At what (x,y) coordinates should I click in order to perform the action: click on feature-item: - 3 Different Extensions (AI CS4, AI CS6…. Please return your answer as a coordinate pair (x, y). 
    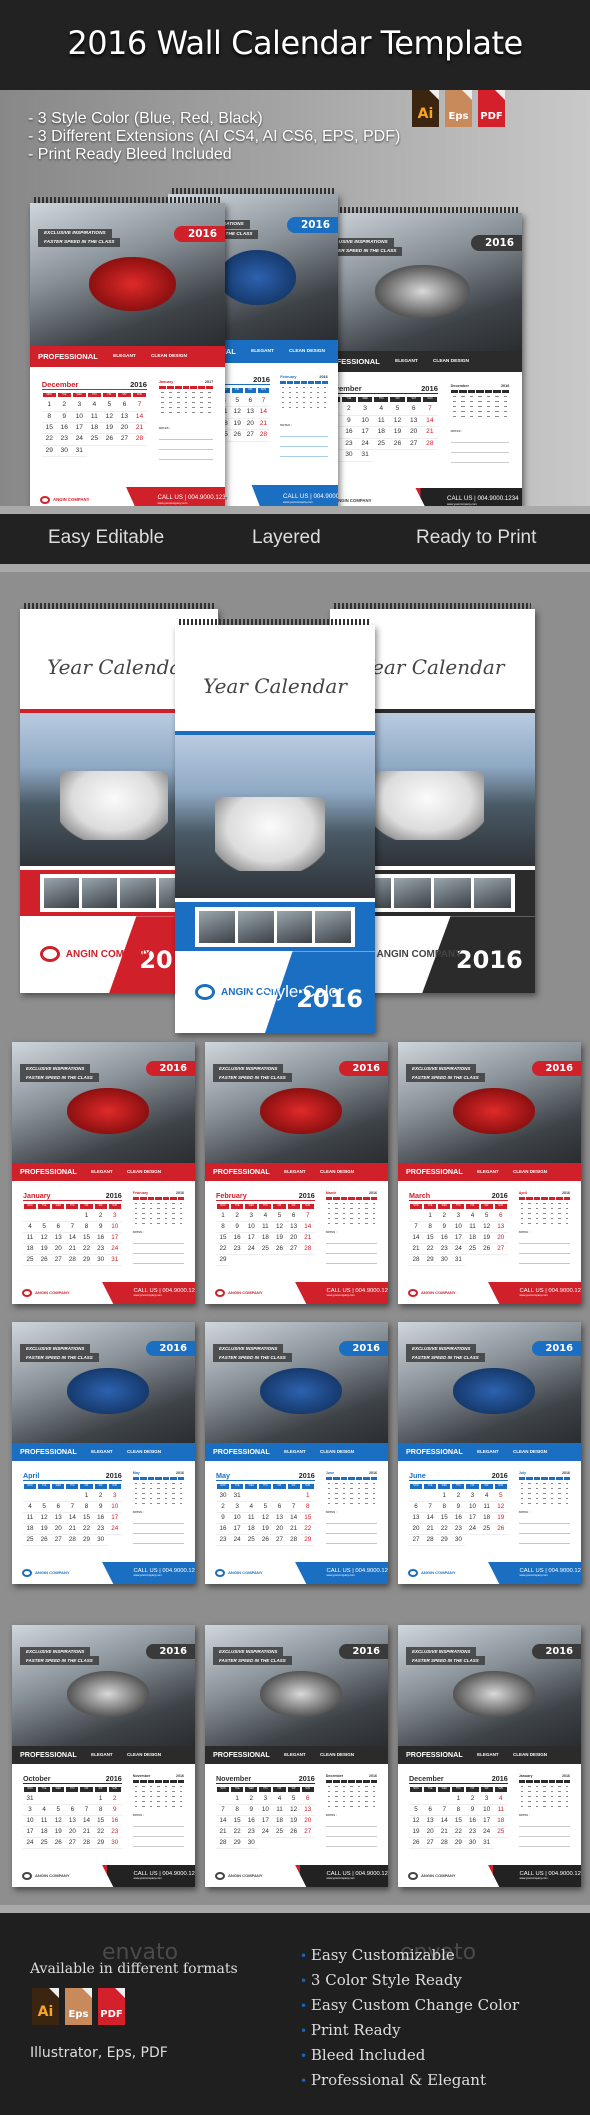
    Looking at the image, I should click on (214, 136).